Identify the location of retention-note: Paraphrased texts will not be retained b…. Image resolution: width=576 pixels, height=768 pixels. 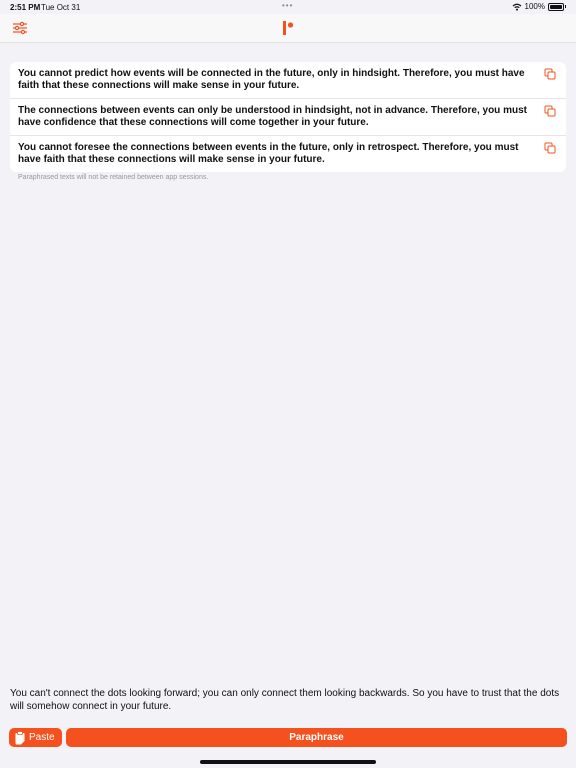
(113, 177).